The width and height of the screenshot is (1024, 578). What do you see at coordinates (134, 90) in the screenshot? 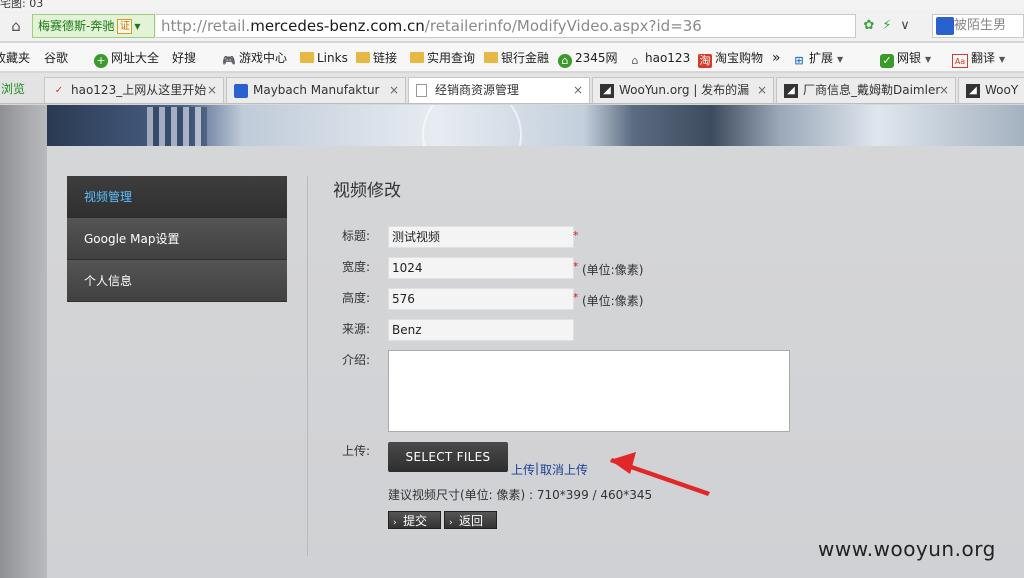
I see `tab-hao123: ✓ hao123_上网从这里开始 ×` at bounding box center [134, 90].